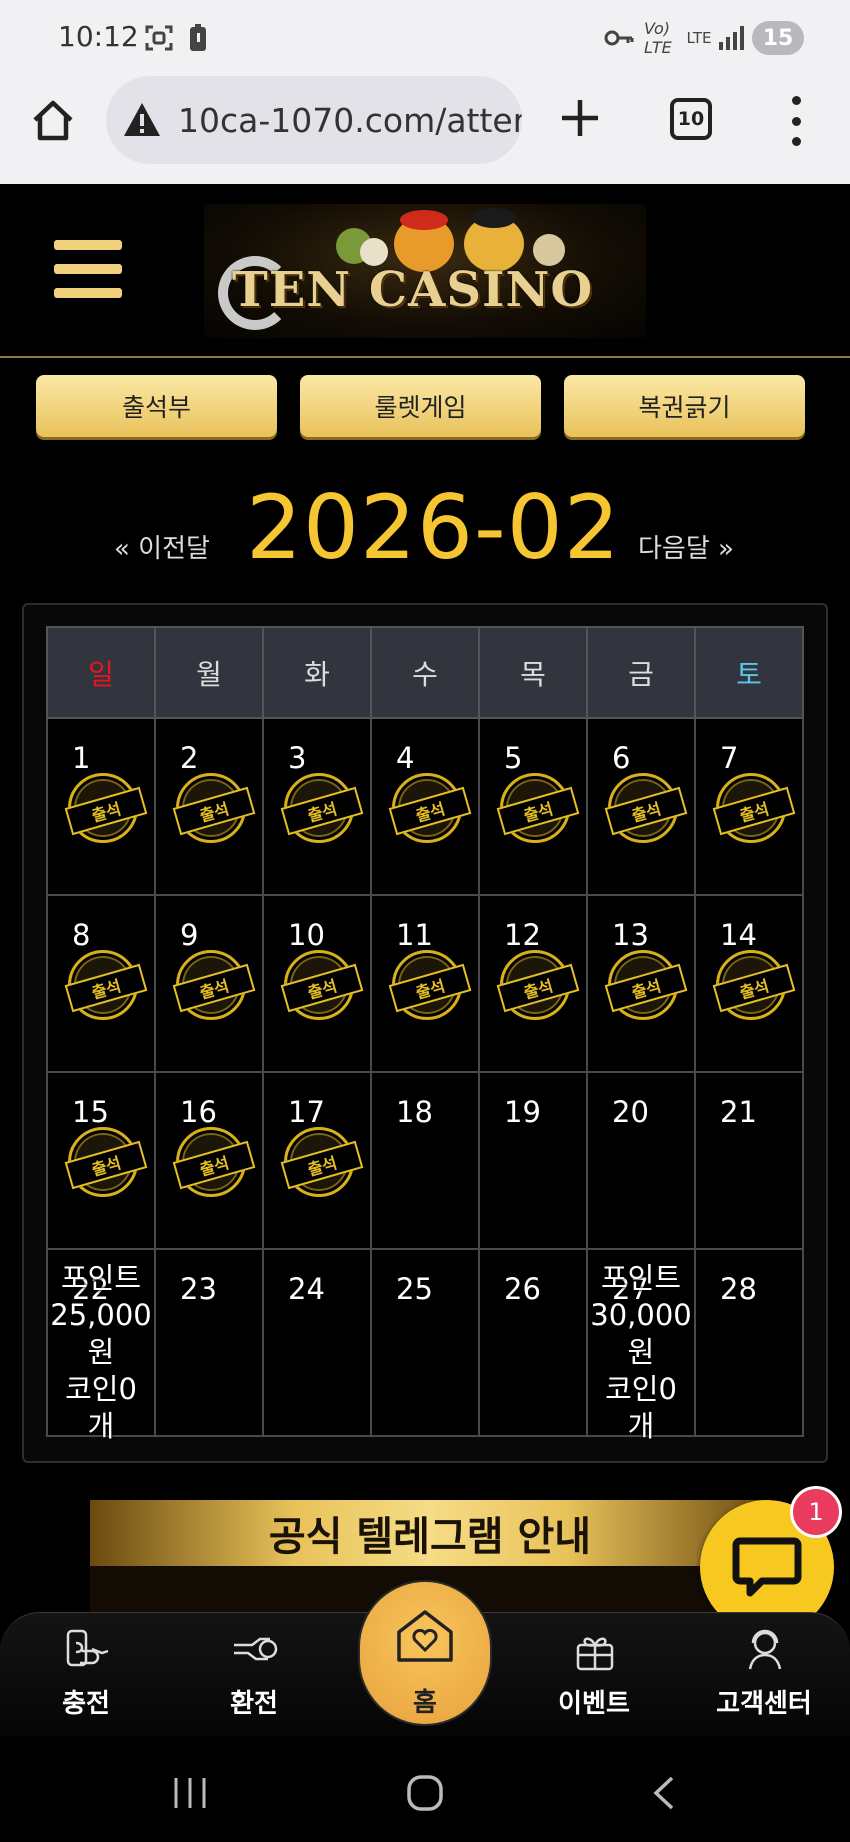 This screenshot has width=850, height=1842. What do you see at coordinates (796, 121) in the screenshot?
I see `more-menu-button` at bounding box center [796, 121].